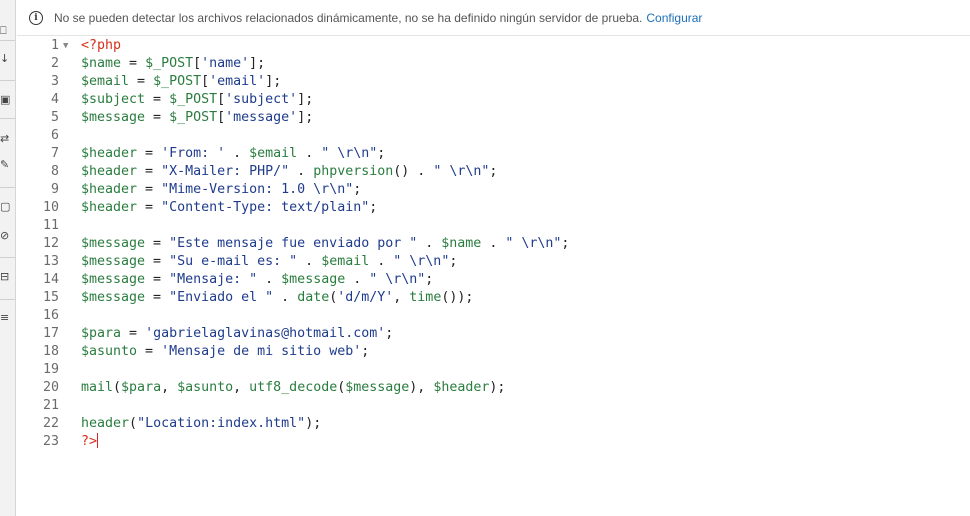 The width and height of the screenshot is (970, 516). Describe the element at coordinates (7, 277) in the screenshot. I see `tool-tree-icon: ⊟` at that location.